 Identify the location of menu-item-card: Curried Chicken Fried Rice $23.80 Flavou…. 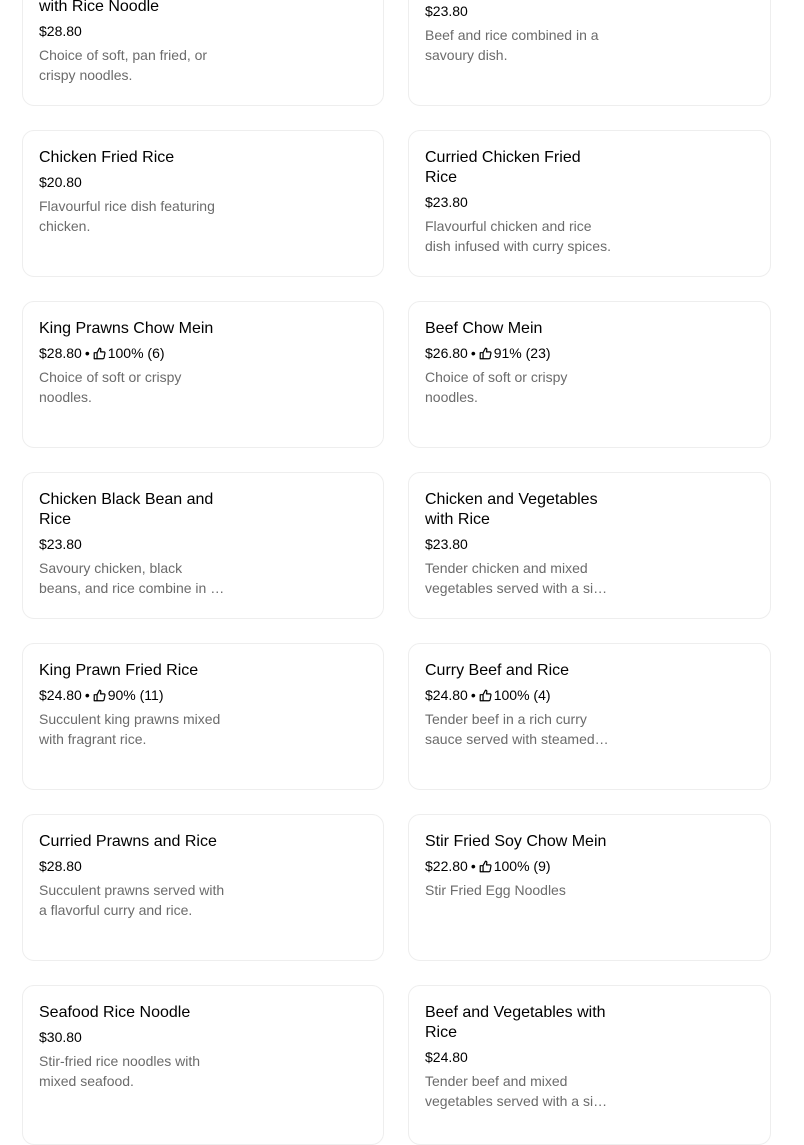
(589, 203).